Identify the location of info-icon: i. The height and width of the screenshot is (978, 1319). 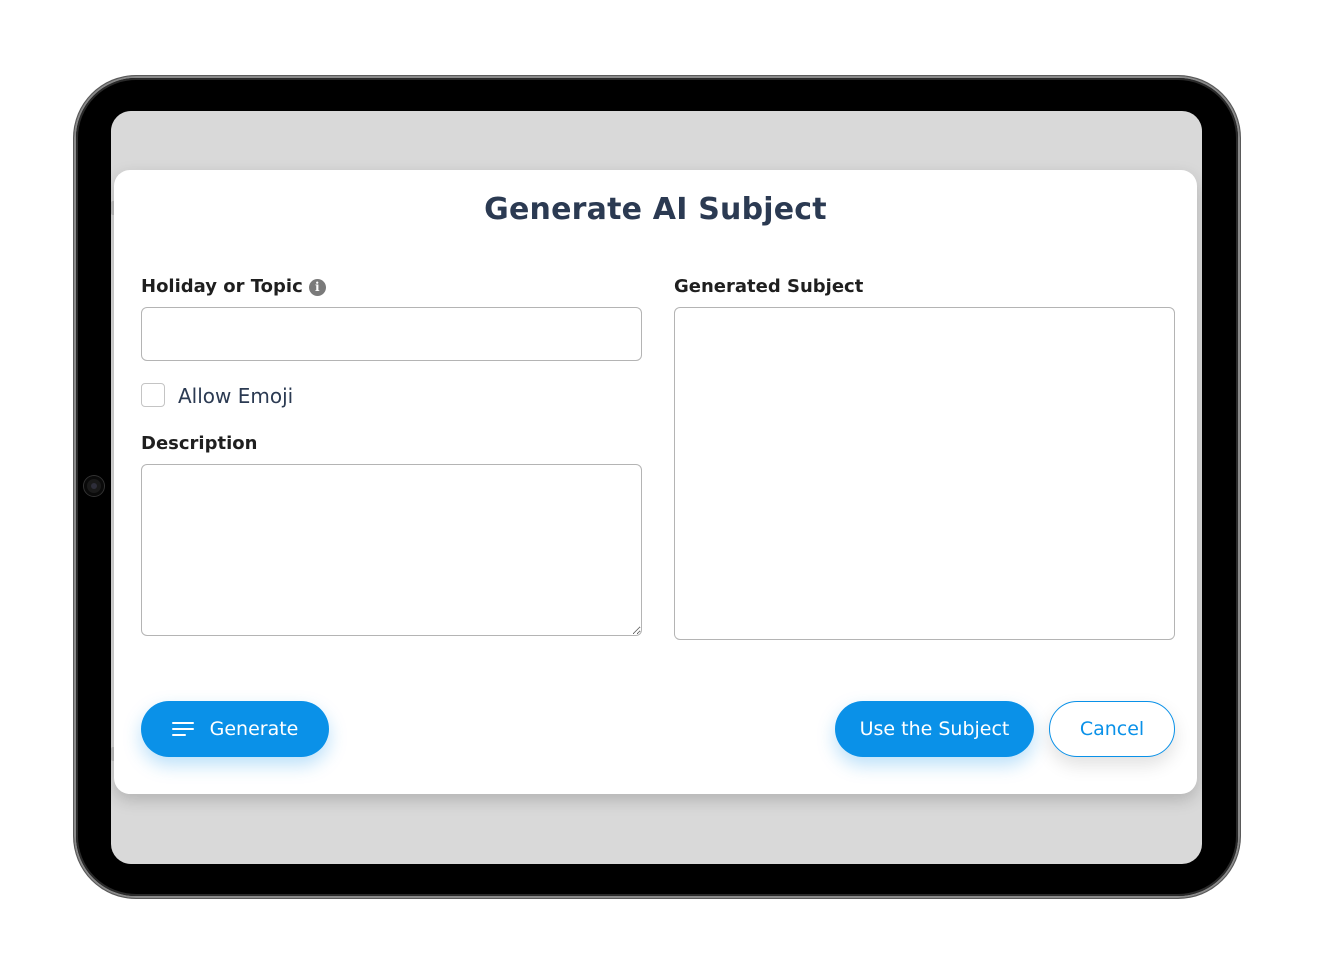
(317, 287).